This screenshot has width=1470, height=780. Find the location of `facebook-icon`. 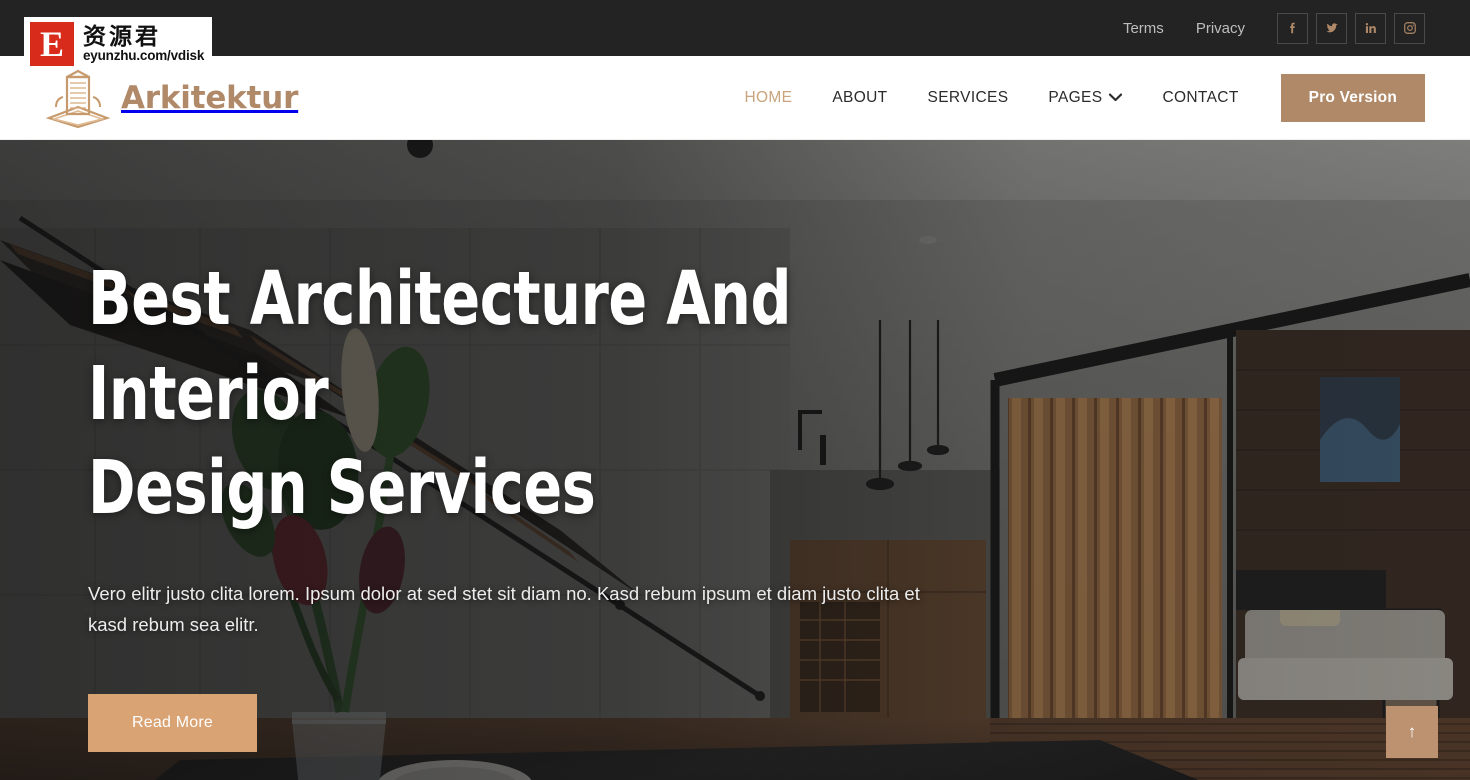

facebook-icon is located at coordinates (1292, 28).